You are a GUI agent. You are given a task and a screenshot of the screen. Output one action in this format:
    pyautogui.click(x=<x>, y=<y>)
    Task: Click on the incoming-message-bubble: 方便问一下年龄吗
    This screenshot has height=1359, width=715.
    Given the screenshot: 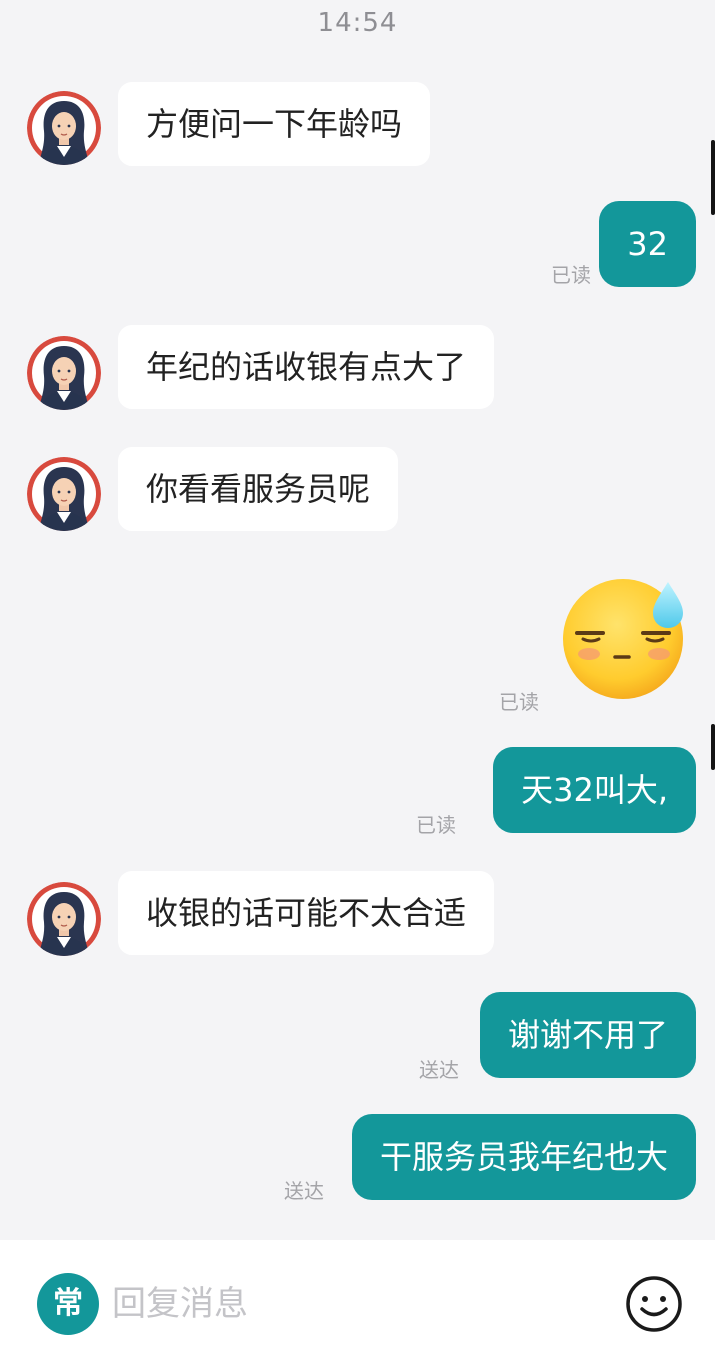 What is the action you would take?
    pyautogui.click(x=274, y=124)
    